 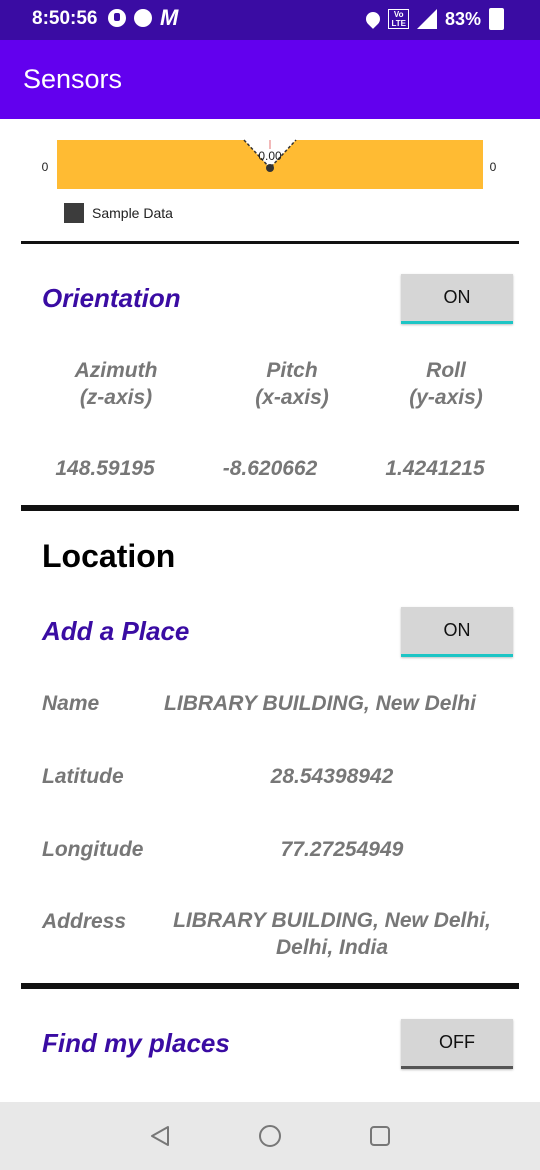 What do you see at coordinates (331, 947) in the screenshot?
I see `address-line-2: Delhi, India` at bounding box center [331, 947].